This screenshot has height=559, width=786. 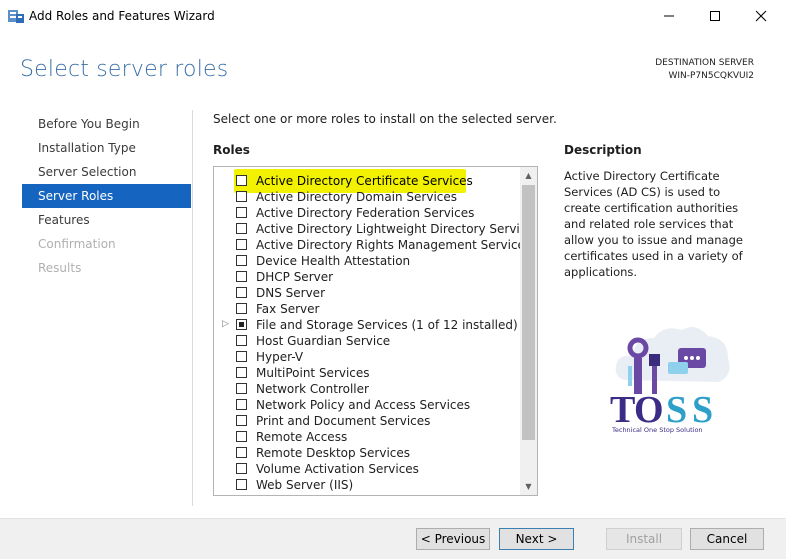 I want to click on role-label: Network Policy and Access Services, so click(x=363, y=405).